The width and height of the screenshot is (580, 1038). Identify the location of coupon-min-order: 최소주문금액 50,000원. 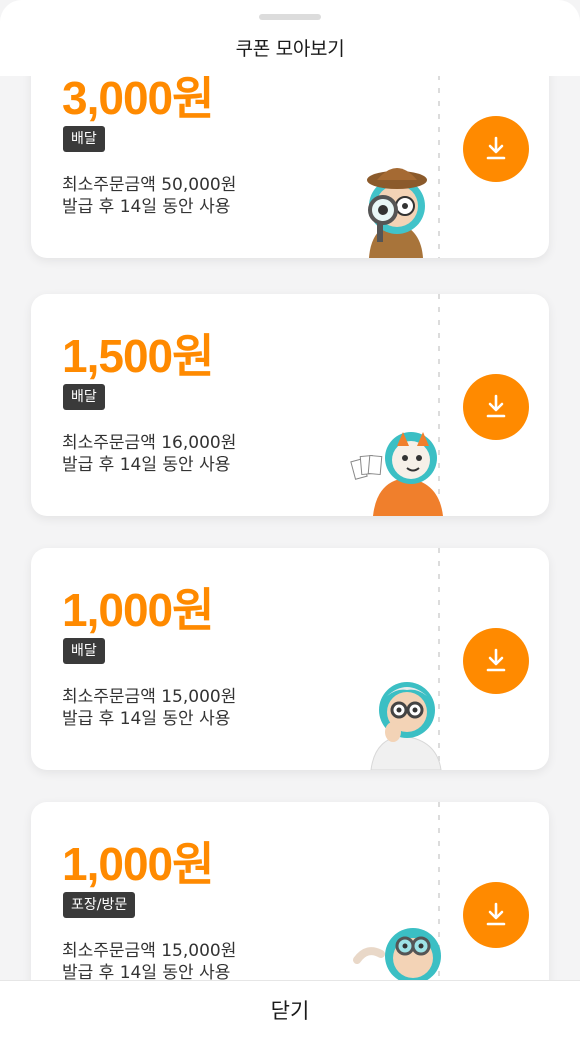
(149, 185).